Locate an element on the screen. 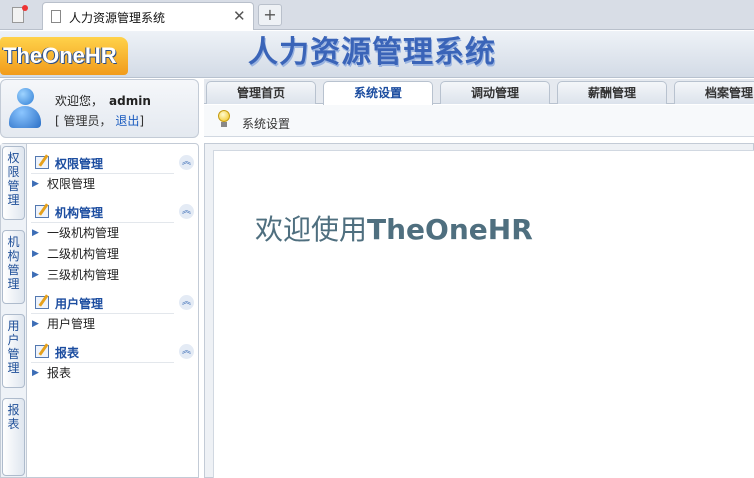 The image size is (754, 478). vtab-organization: 机构管理 is located at coordinates (13, 267).